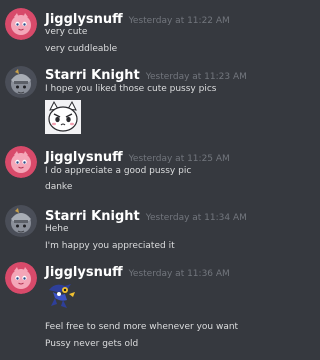  What do you see at coordinates (142, 327) in the screenshot?
I see `message-text: Feel free to send more whenever you want` at bounding box center [142, 327].